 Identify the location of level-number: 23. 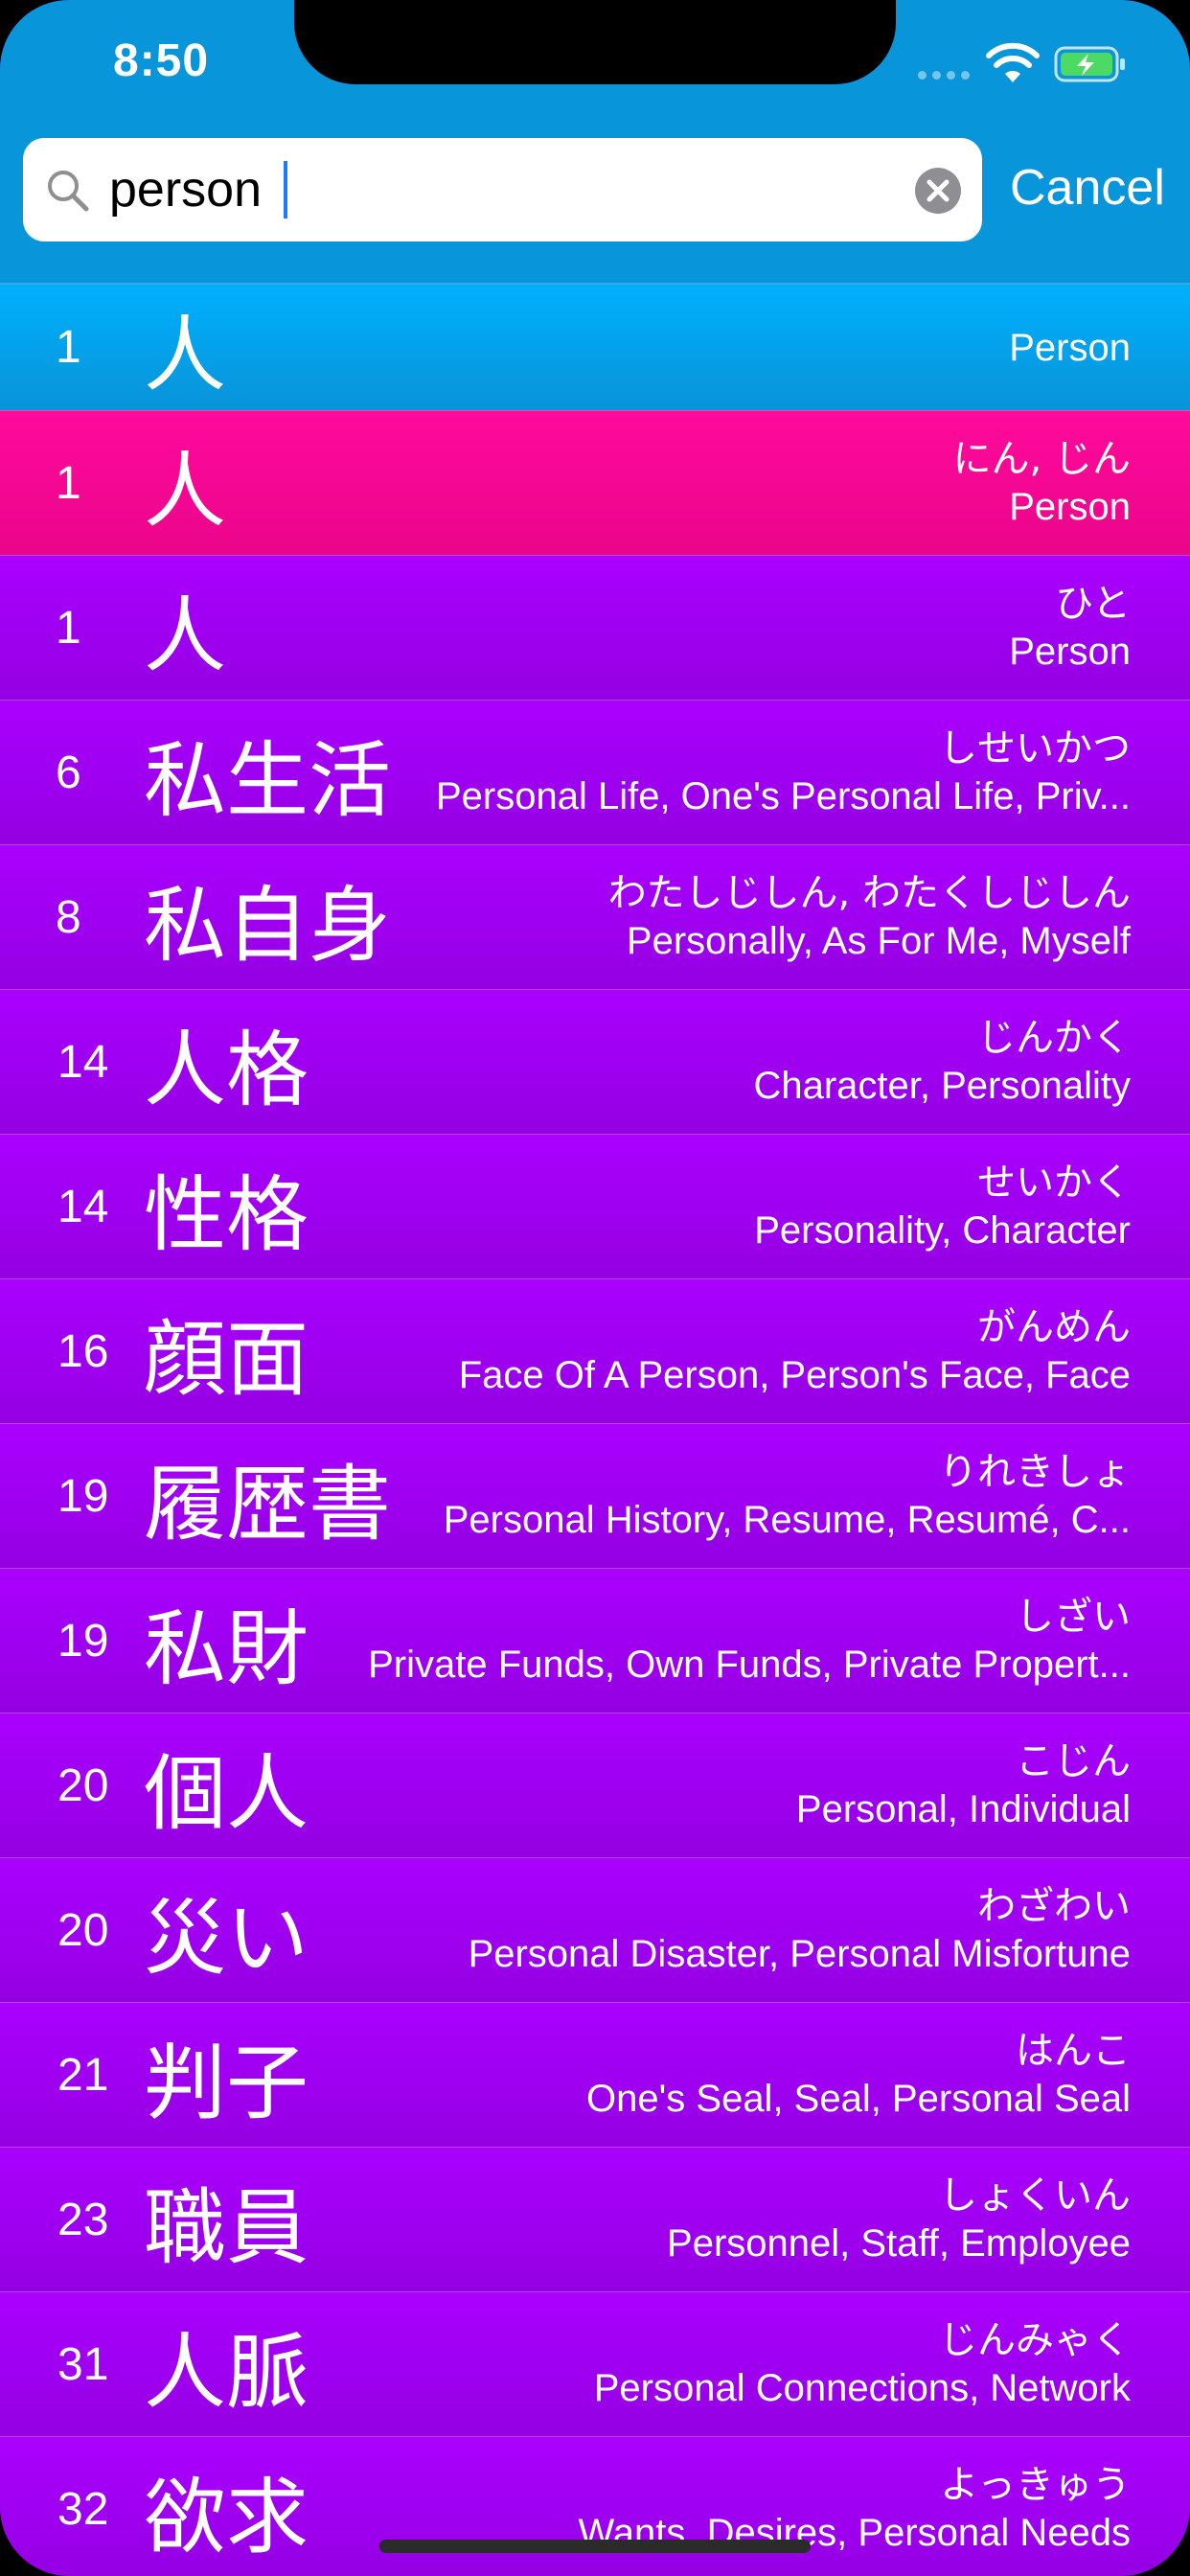
(83, 2219).